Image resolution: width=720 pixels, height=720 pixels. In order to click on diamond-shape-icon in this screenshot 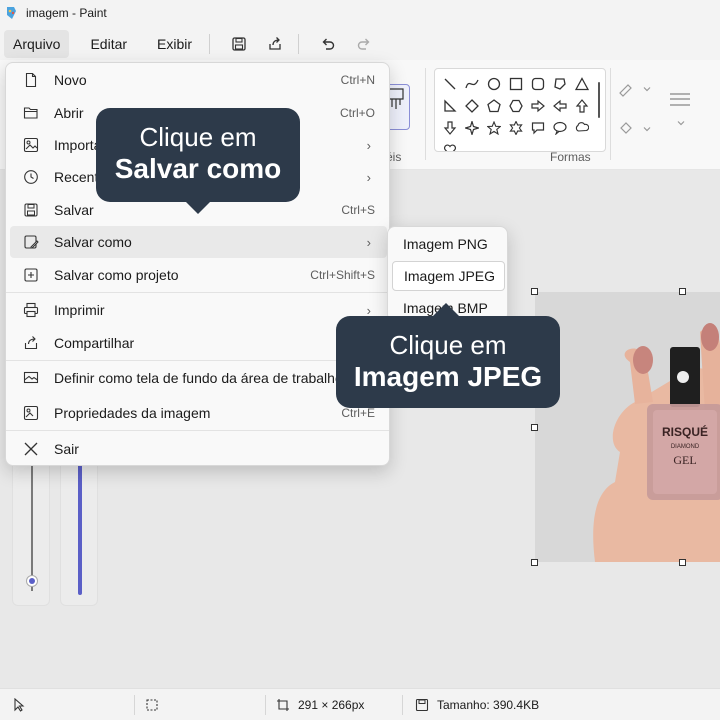, I will do `click(472, 106)`.